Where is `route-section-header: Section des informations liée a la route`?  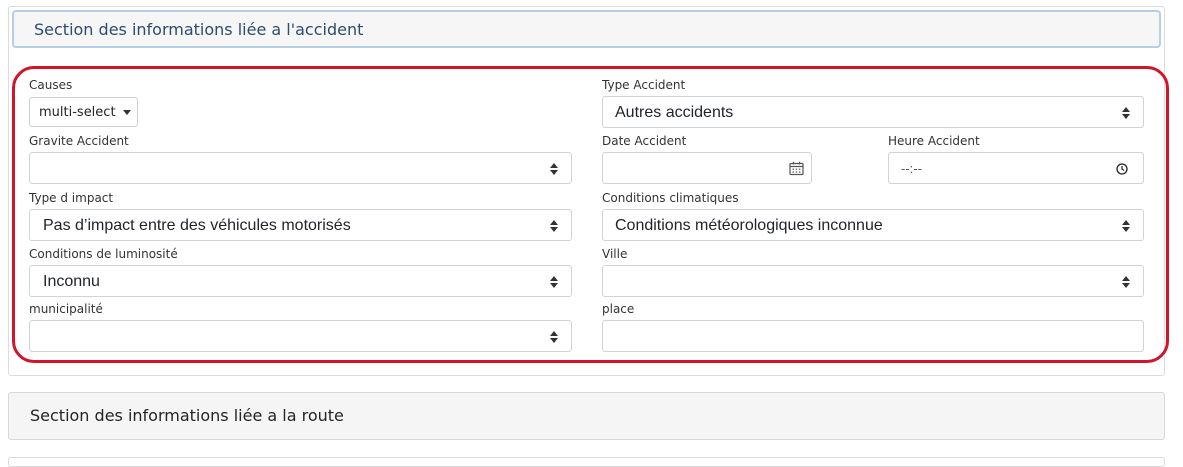
route-section-header: Section des informations liée a la route is located at coordinates (586, 416).